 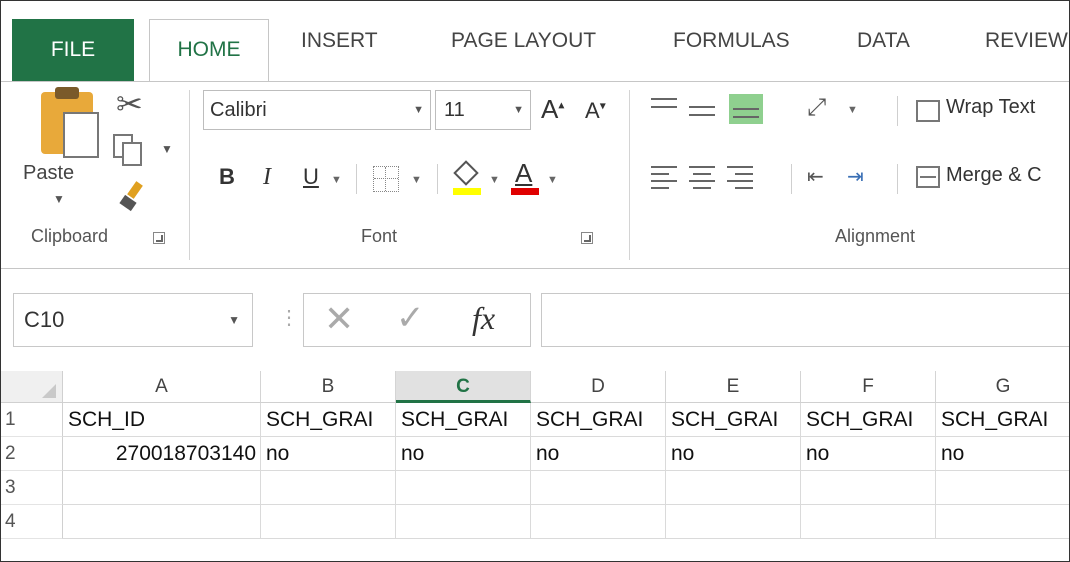 What do you see at coordinates (32, 522) in the screenshot?
I see `row-header-4: 4` at bounding box center [32, 522].